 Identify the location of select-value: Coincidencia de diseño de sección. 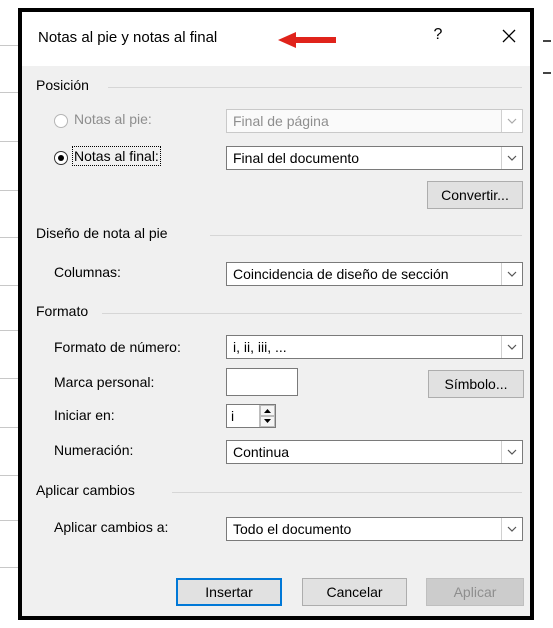
(341, 274).